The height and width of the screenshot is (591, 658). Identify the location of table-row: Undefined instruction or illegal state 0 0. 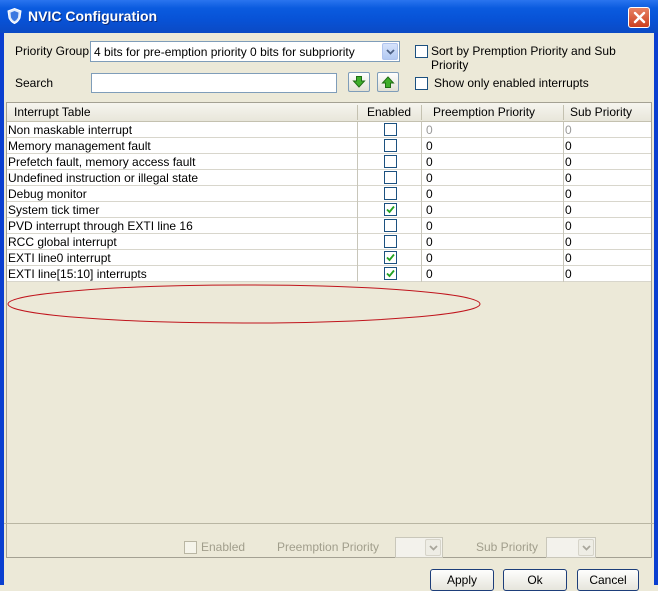
(329, 178).